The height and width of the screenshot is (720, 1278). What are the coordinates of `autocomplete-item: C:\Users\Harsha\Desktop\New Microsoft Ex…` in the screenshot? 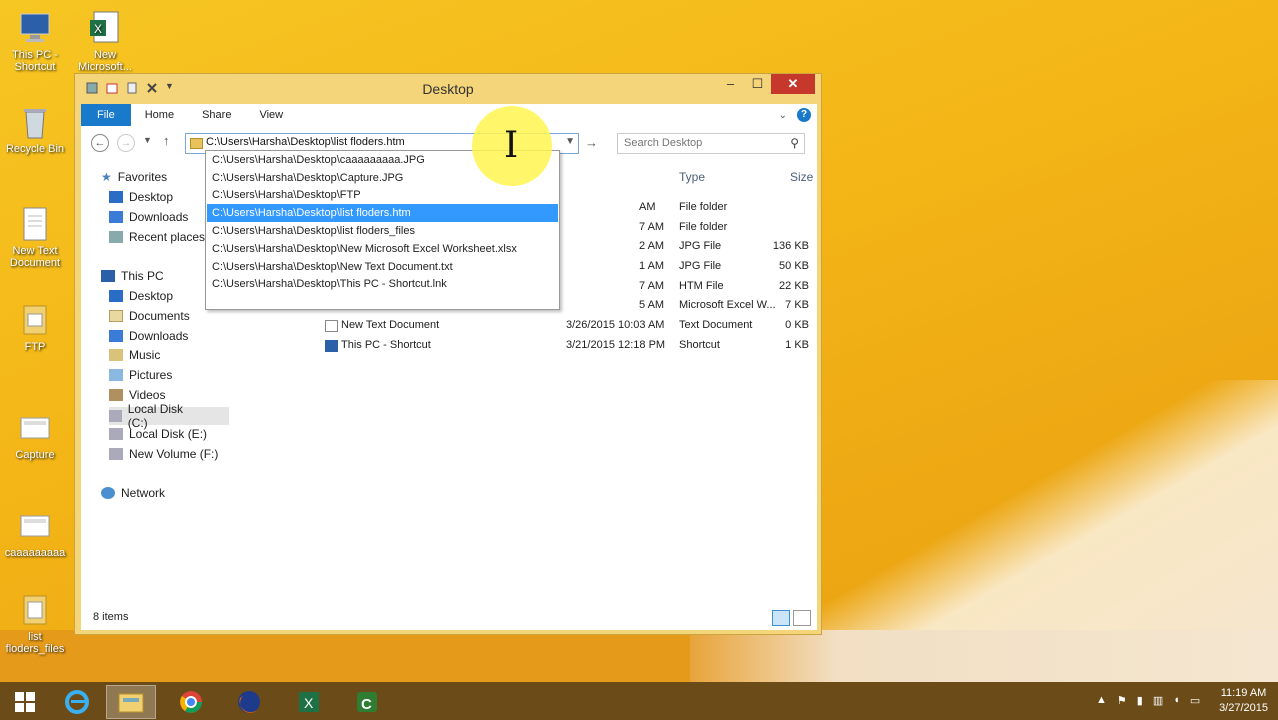 It's located at (382, 249).